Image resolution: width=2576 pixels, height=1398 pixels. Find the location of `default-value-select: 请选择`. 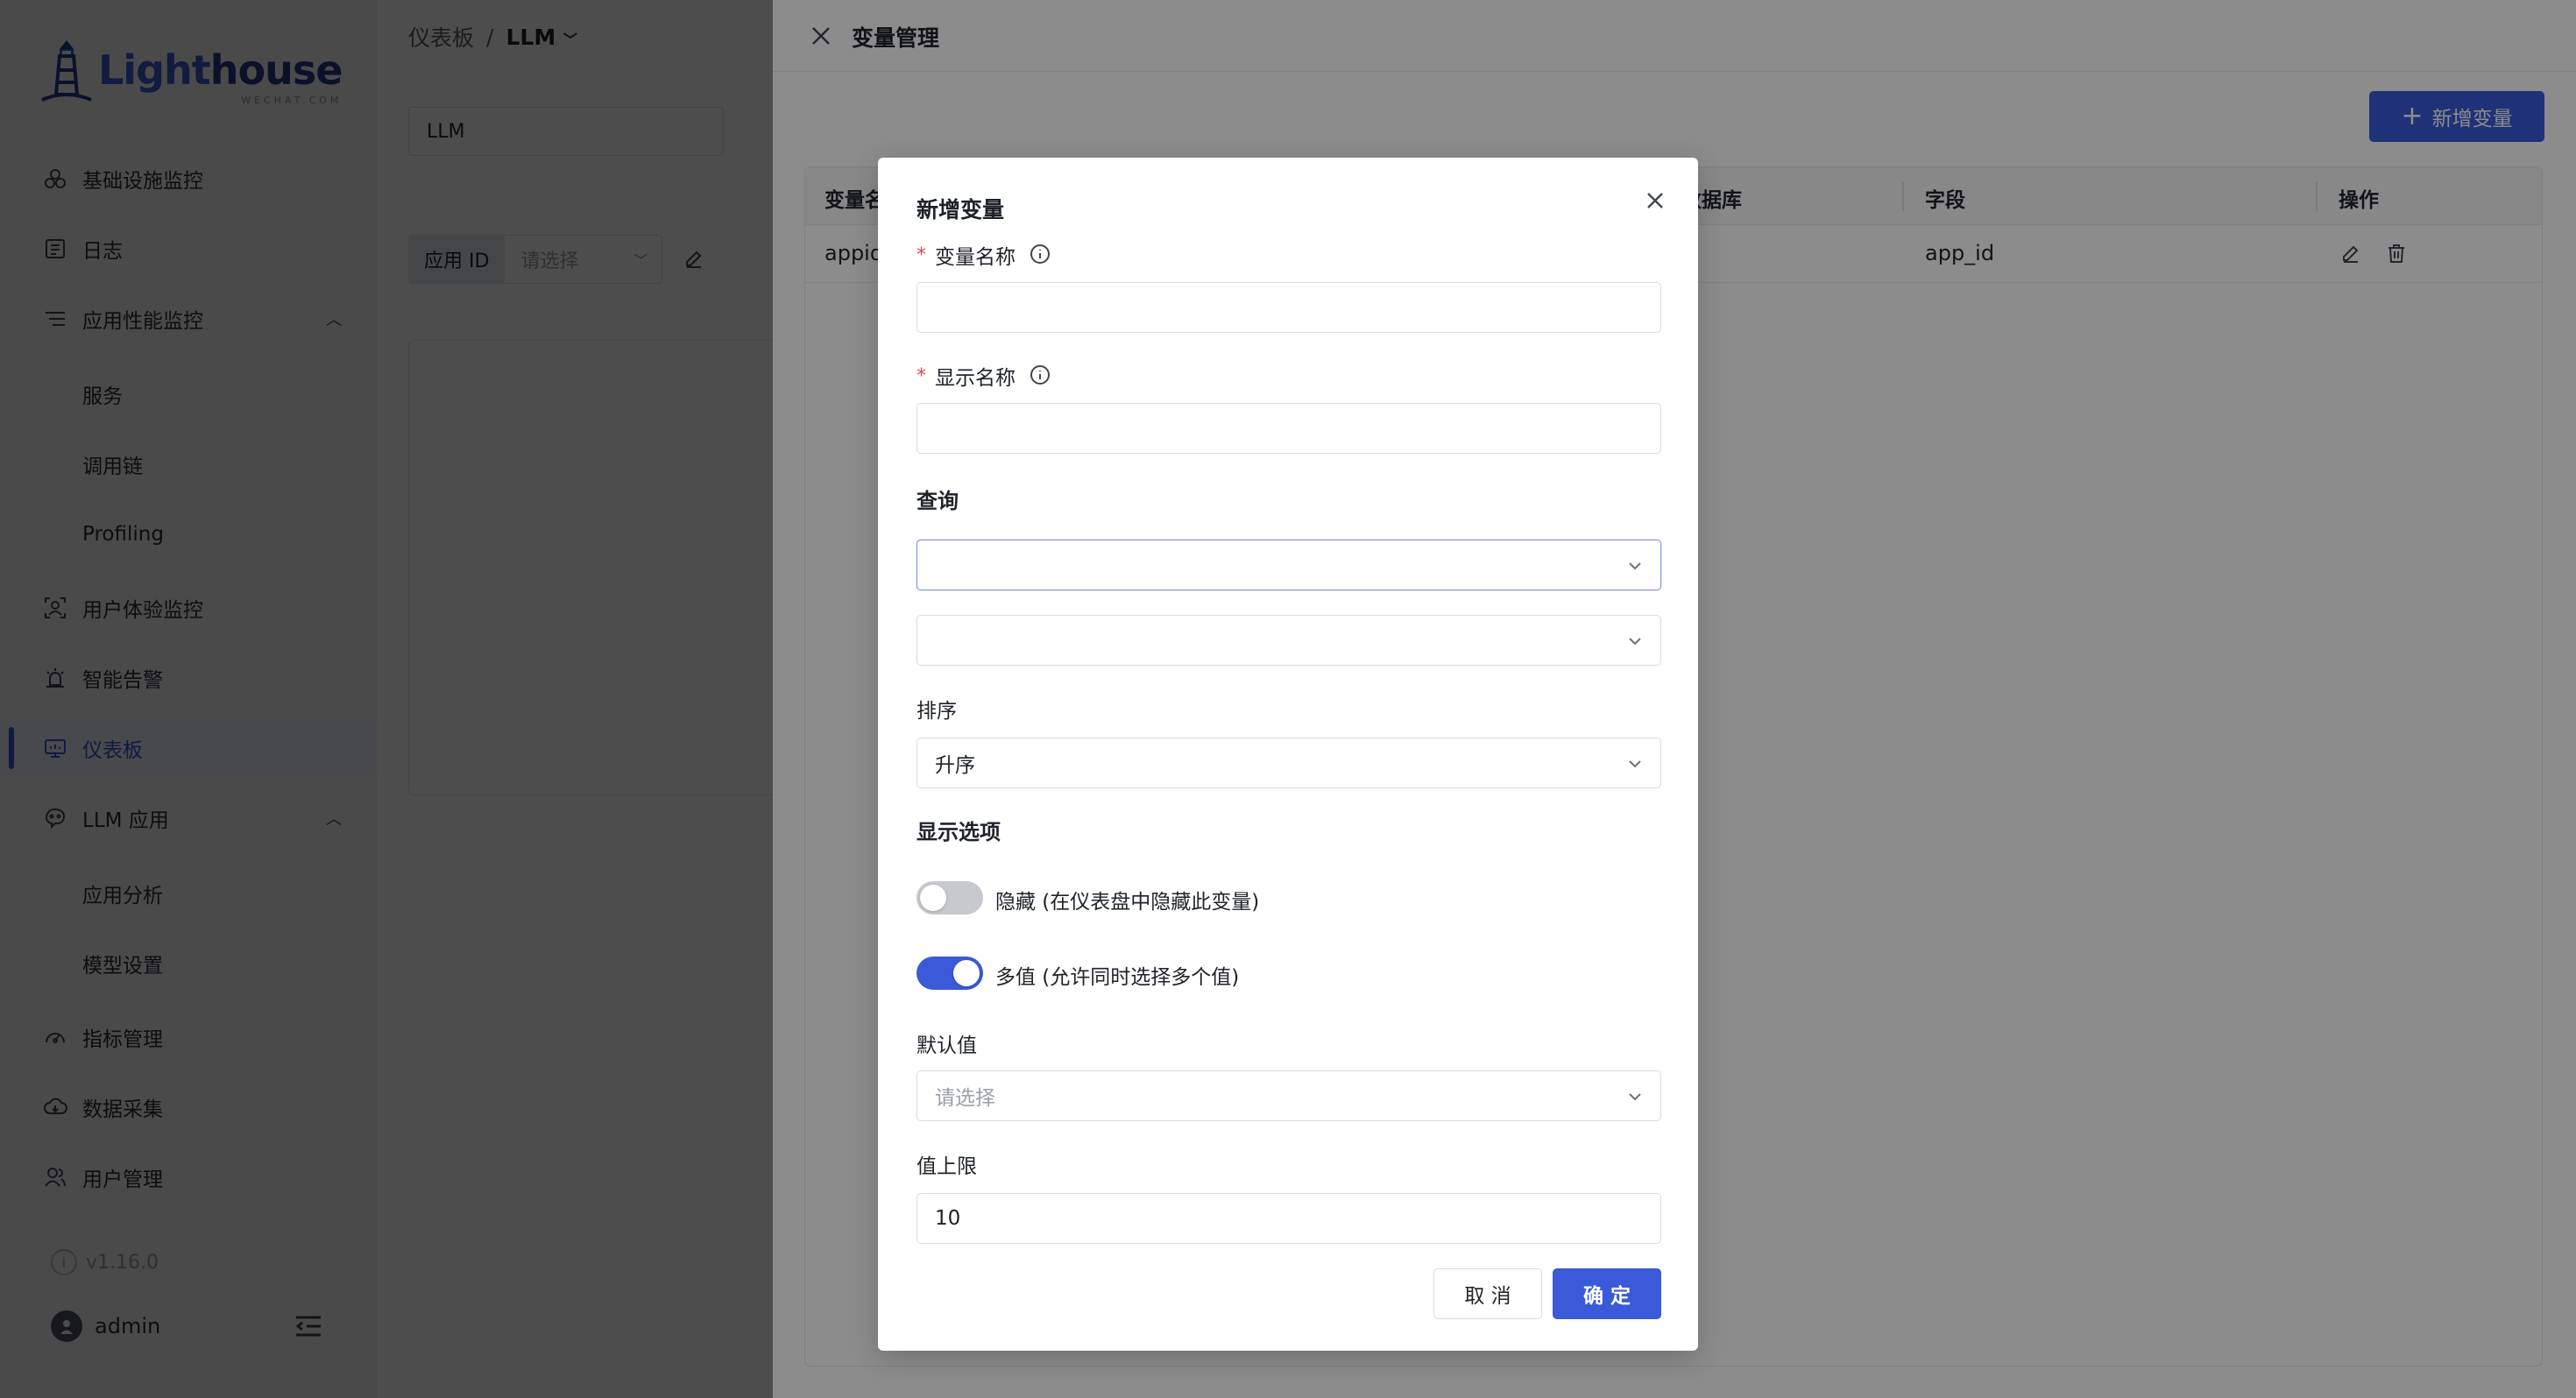

default-value-select: 请选择 is located at coordinates (1288, 1095).